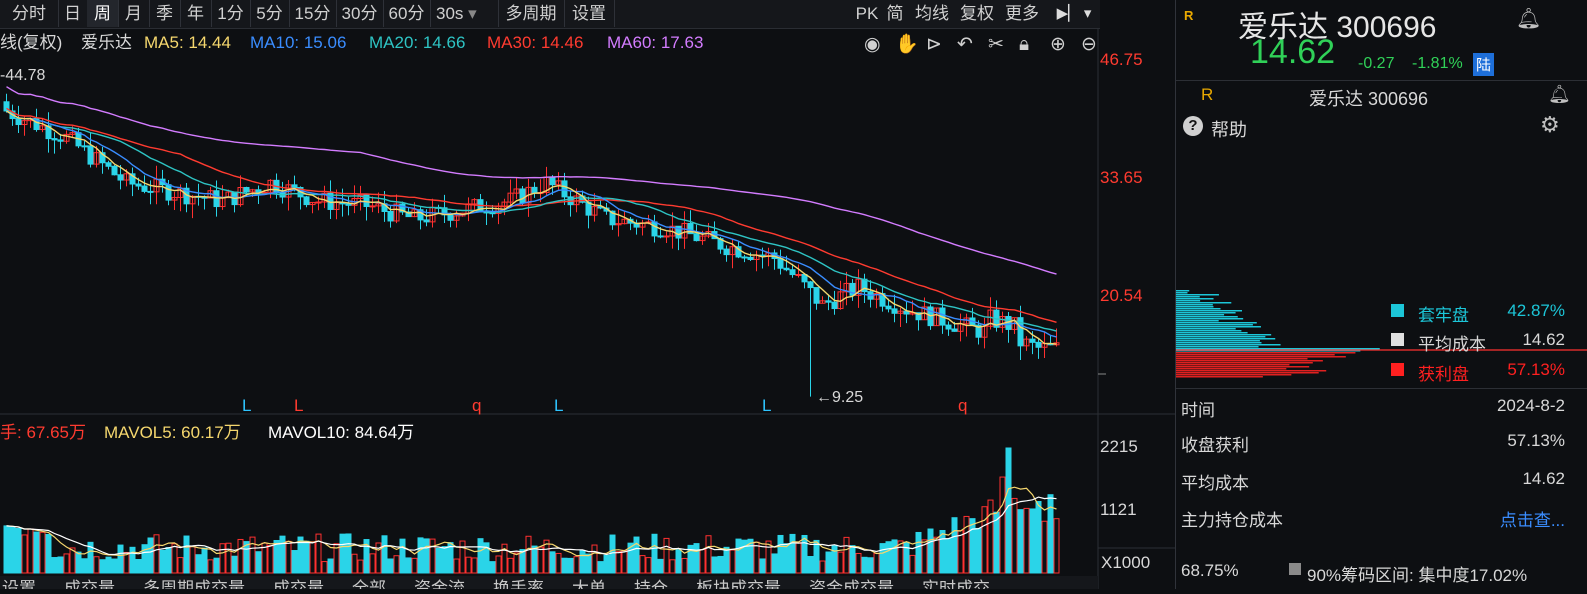 The height and width of the screenshot is (594, 1587). Describe the element at coordinates (1381, 334) in the screenshot. I see `chip-distribution-chart` at that location.